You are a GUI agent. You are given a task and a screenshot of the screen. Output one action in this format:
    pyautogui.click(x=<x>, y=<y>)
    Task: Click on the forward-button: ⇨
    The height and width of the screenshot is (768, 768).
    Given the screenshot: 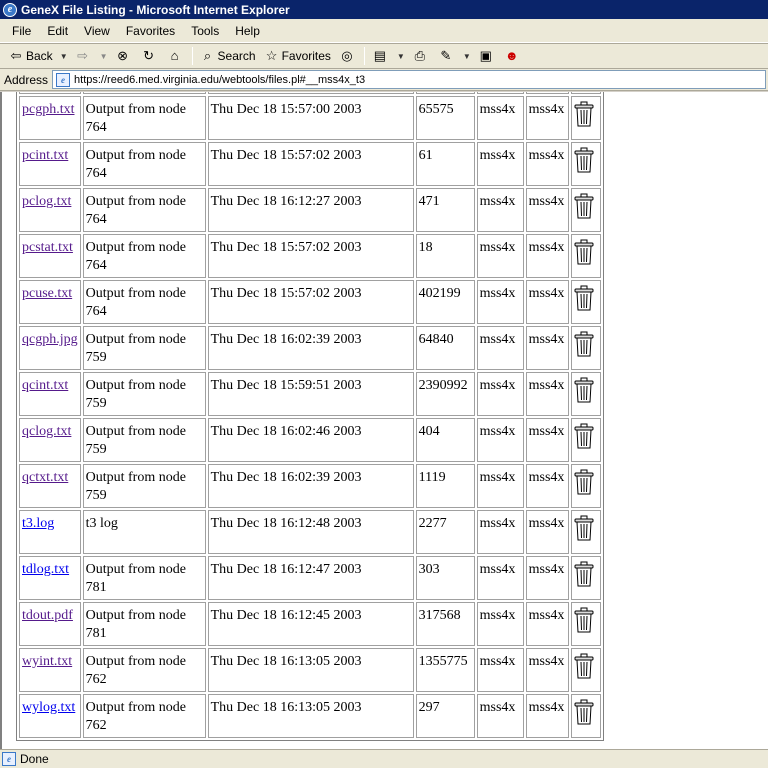 What is the action you would take?
    pyautogui.click(x=84, y=56)
    